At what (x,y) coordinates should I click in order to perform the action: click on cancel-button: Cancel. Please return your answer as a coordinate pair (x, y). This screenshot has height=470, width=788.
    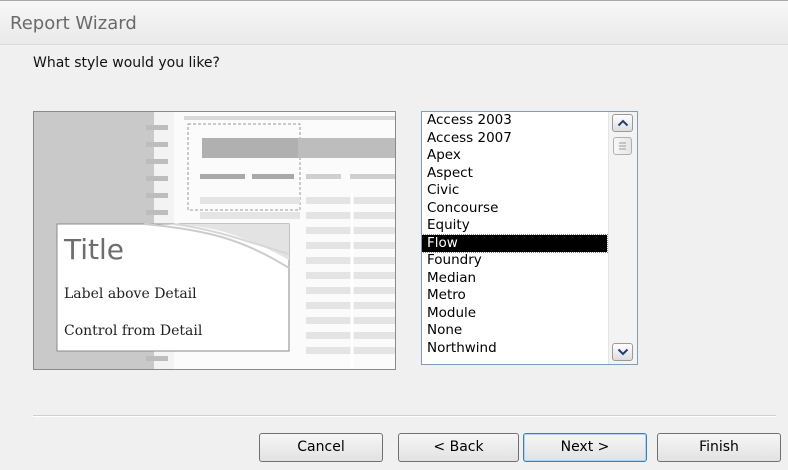
    Looking at the image, I should click on (321, 447).